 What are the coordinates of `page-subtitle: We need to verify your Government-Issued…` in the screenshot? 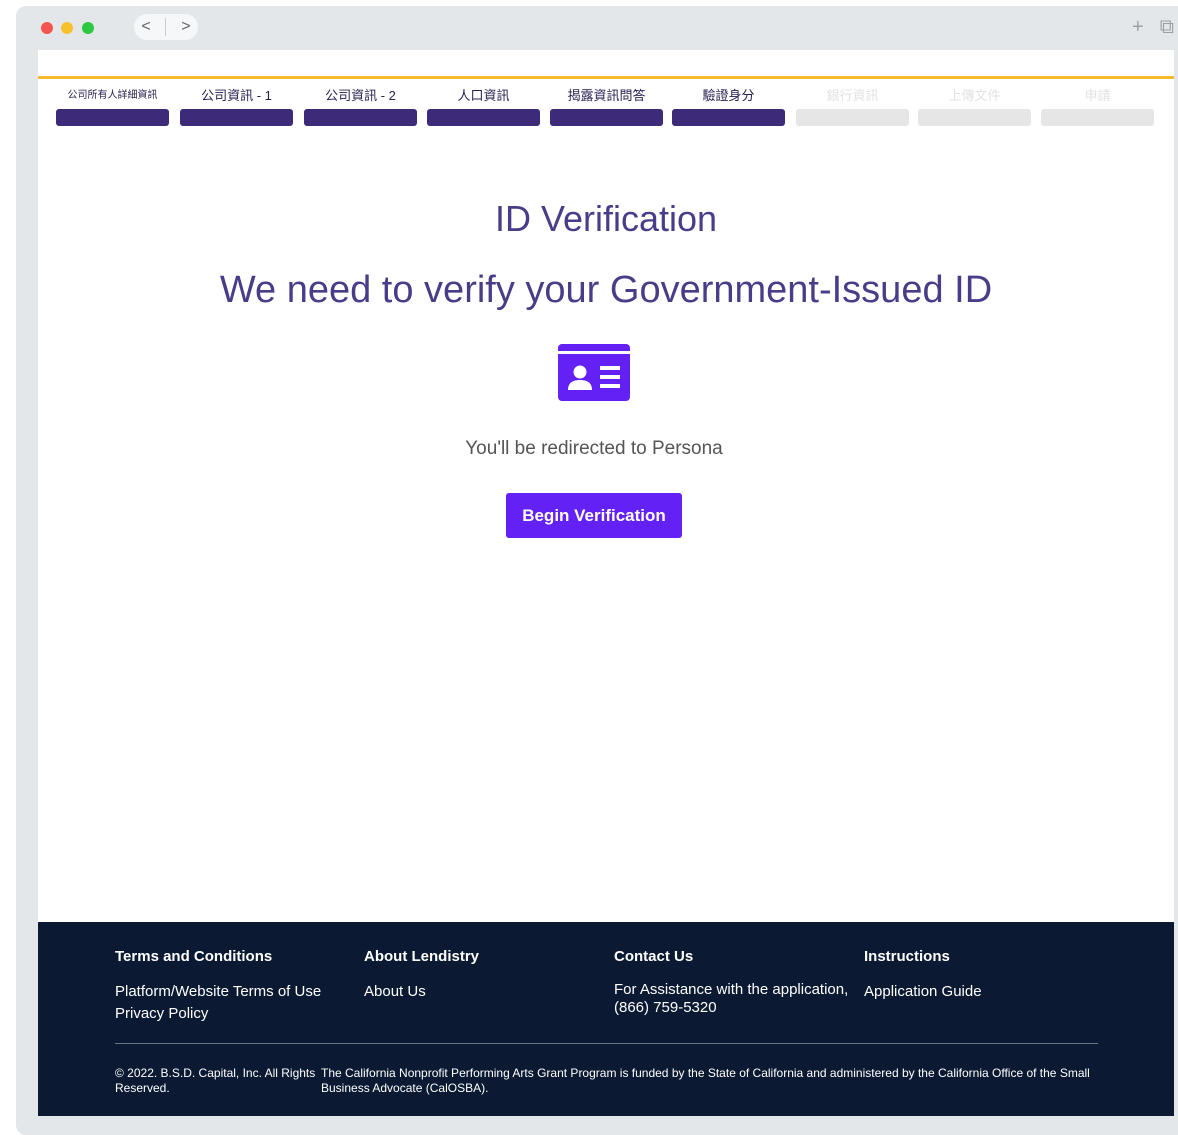 It's located at (606, 290).